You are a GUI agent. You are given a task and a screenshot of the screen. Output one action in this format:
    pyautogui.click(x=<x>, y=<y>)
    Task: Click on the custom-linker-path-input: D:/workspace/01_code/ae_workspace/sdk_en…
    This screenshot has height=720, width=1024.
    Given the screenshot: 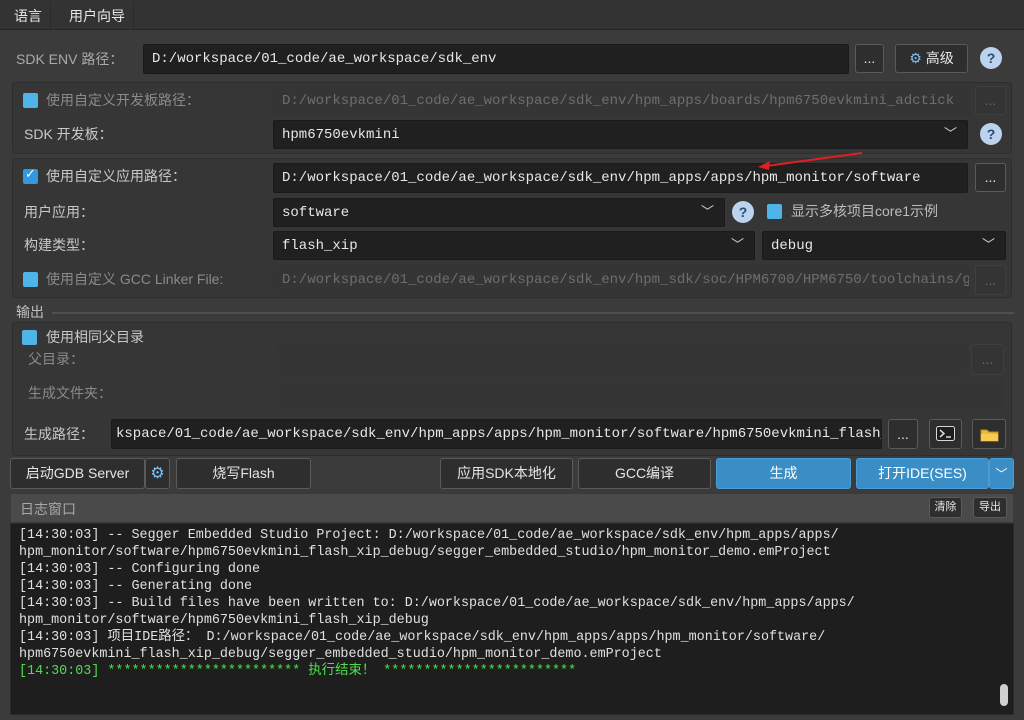 What is the action you would take?
    pyautogui.click(x=621, y=280)
    